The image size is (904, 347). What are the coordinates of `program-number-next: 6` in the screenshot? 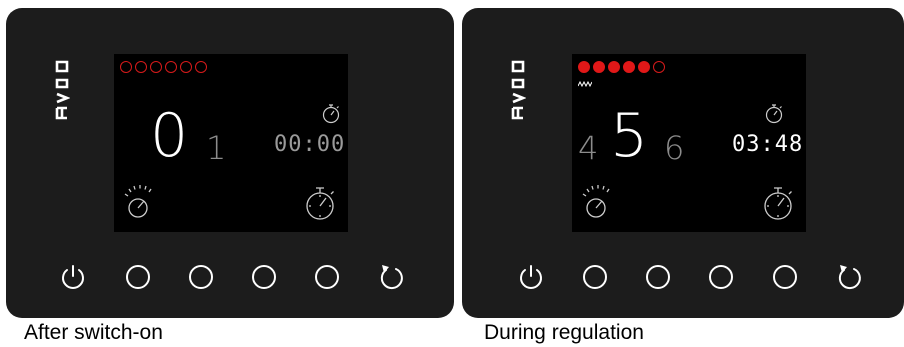 It's located at (674, 148).